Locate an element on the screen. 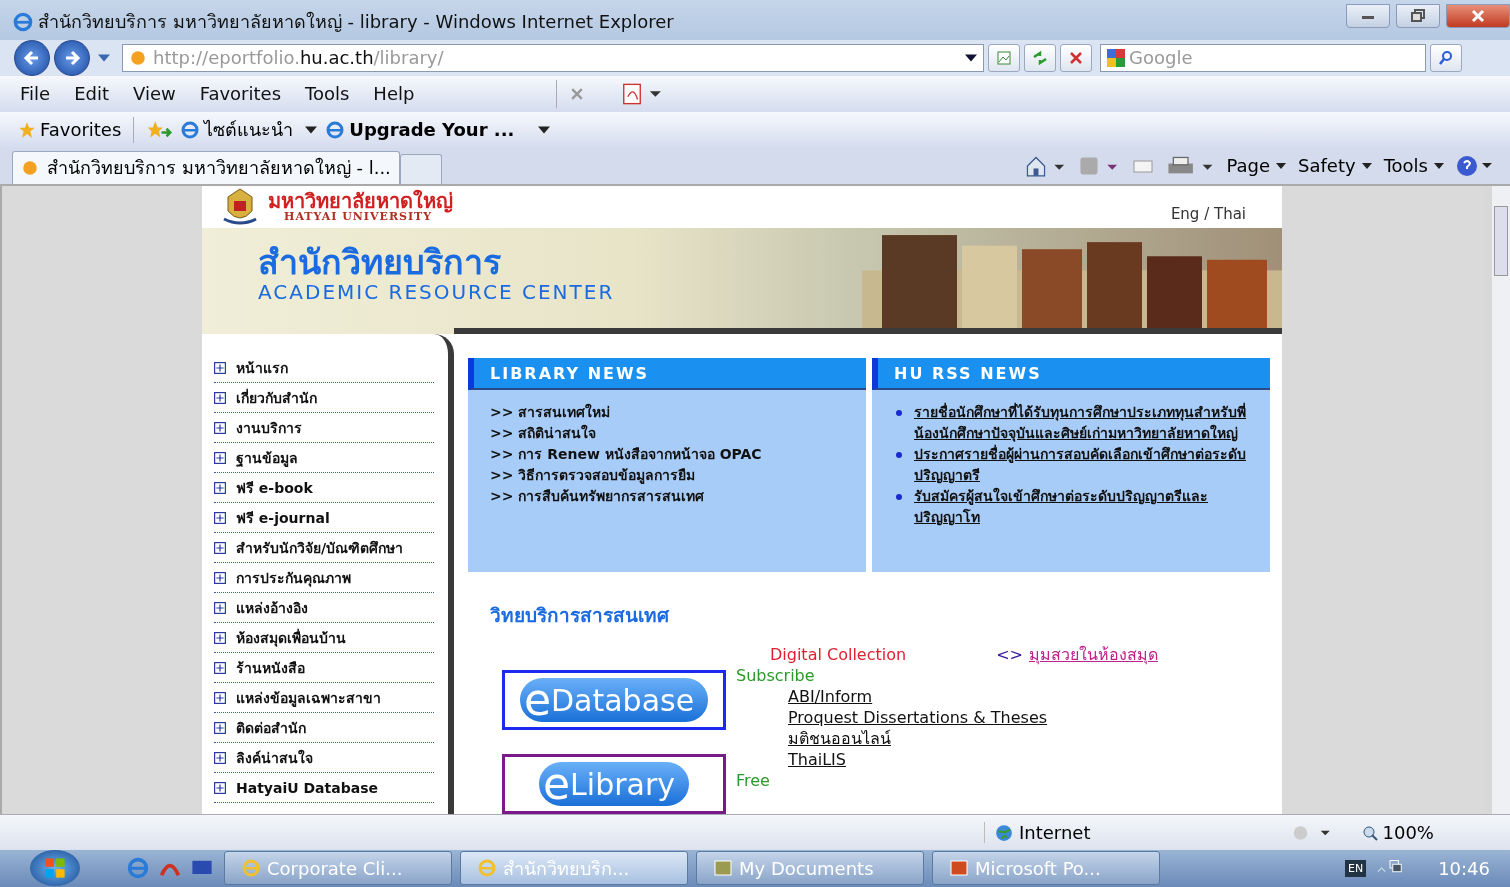 This screenshot has height=887, width=1510. sidebar-link: การประกันคุณภาพ is located at coordinates (324, 579).